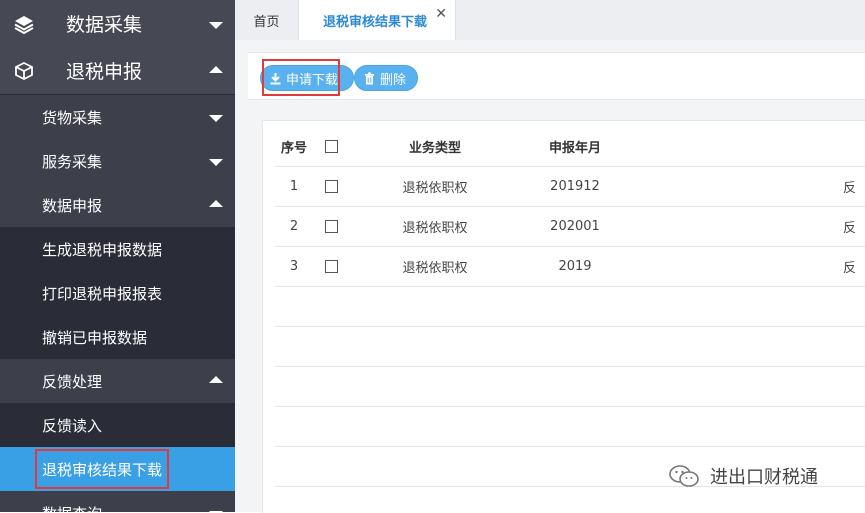  Describe the element at coordinates (333, 146) in the screenshot. I see `select-all-checkbox` at that location.